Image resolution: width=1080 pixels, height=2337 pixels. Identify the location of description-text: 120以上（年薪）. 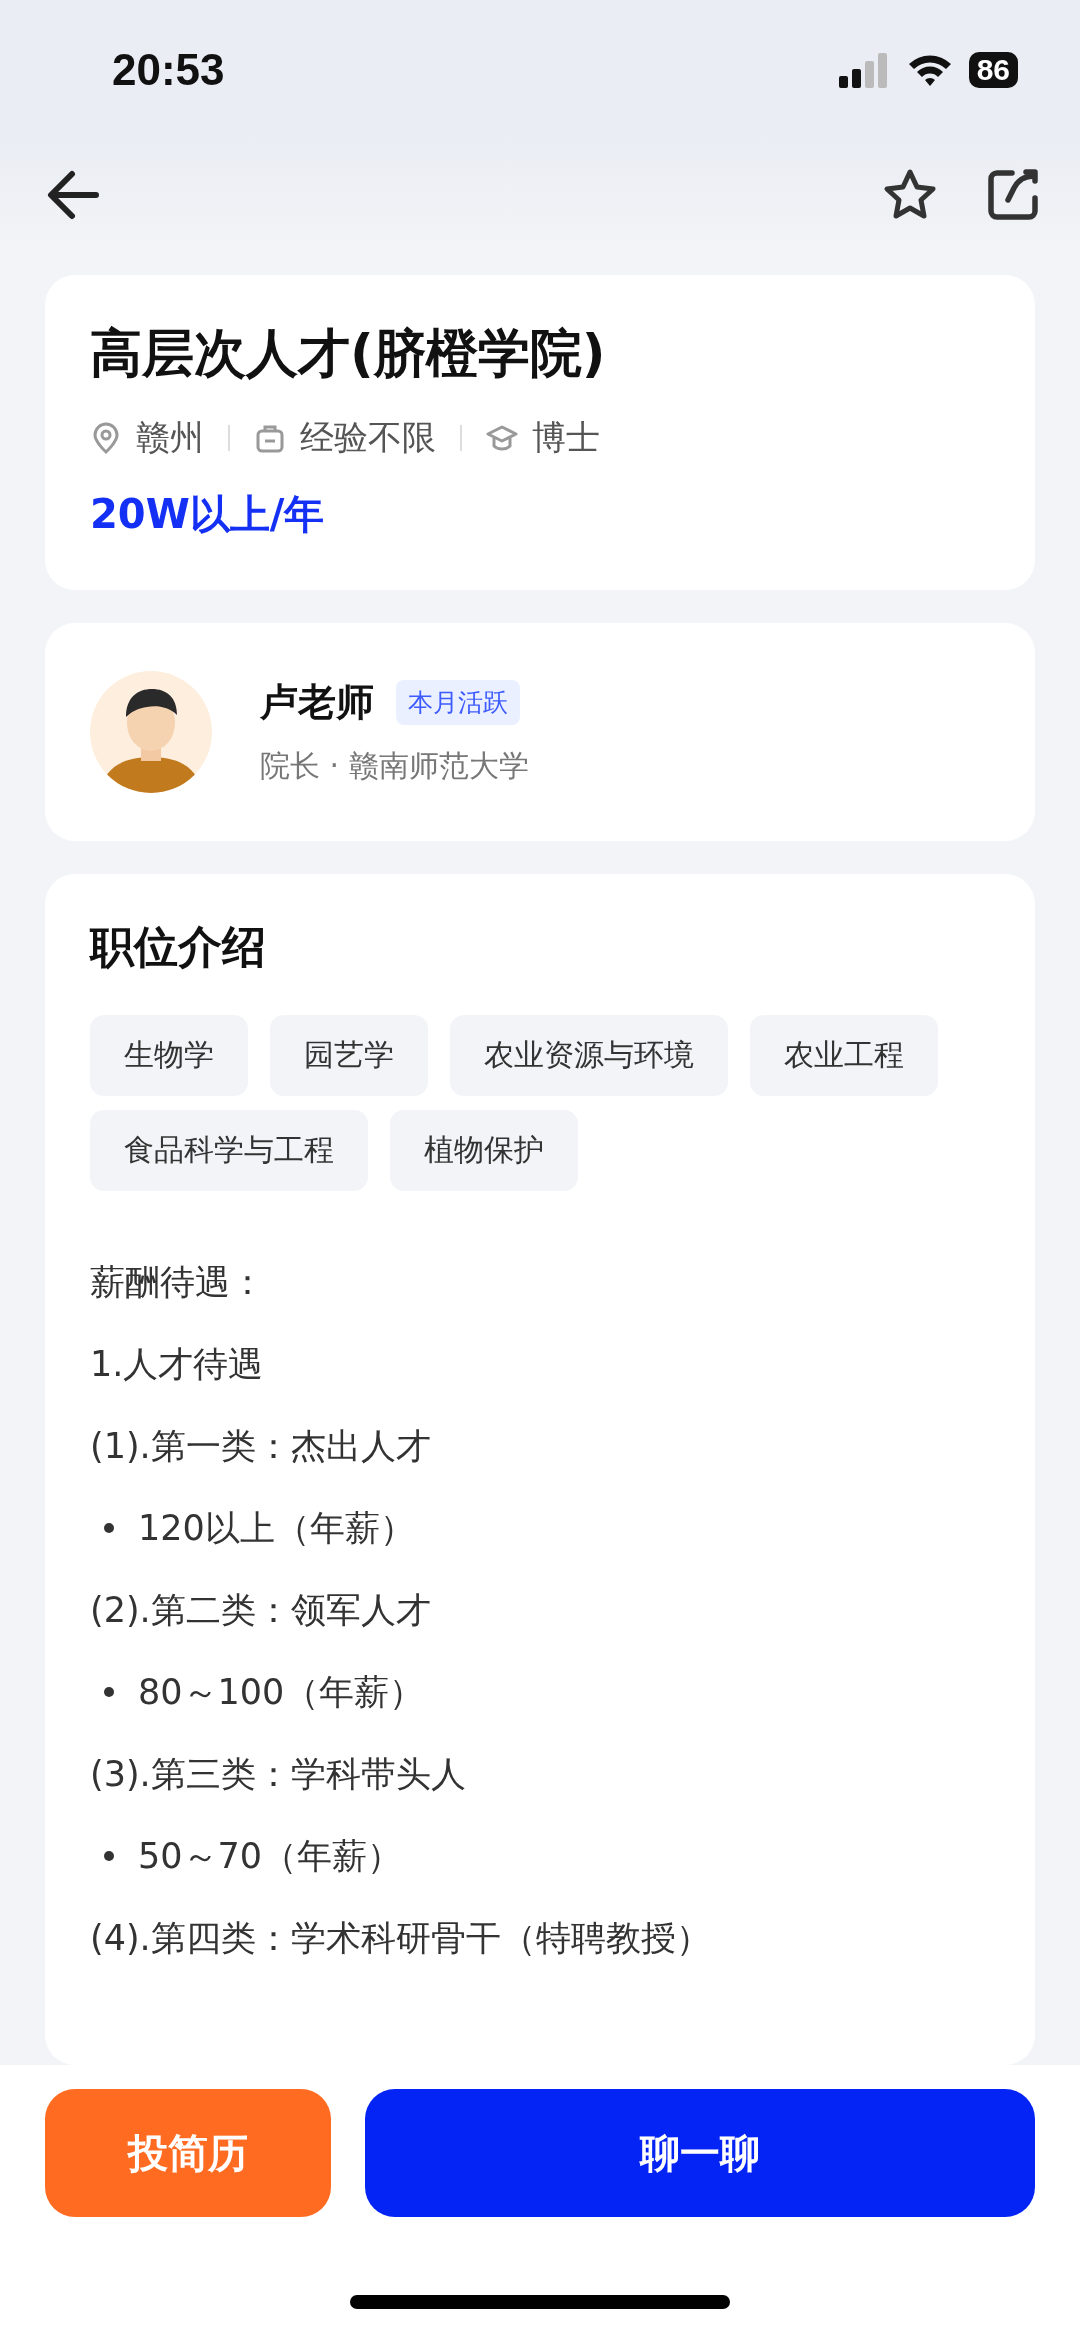
(276, 1528).